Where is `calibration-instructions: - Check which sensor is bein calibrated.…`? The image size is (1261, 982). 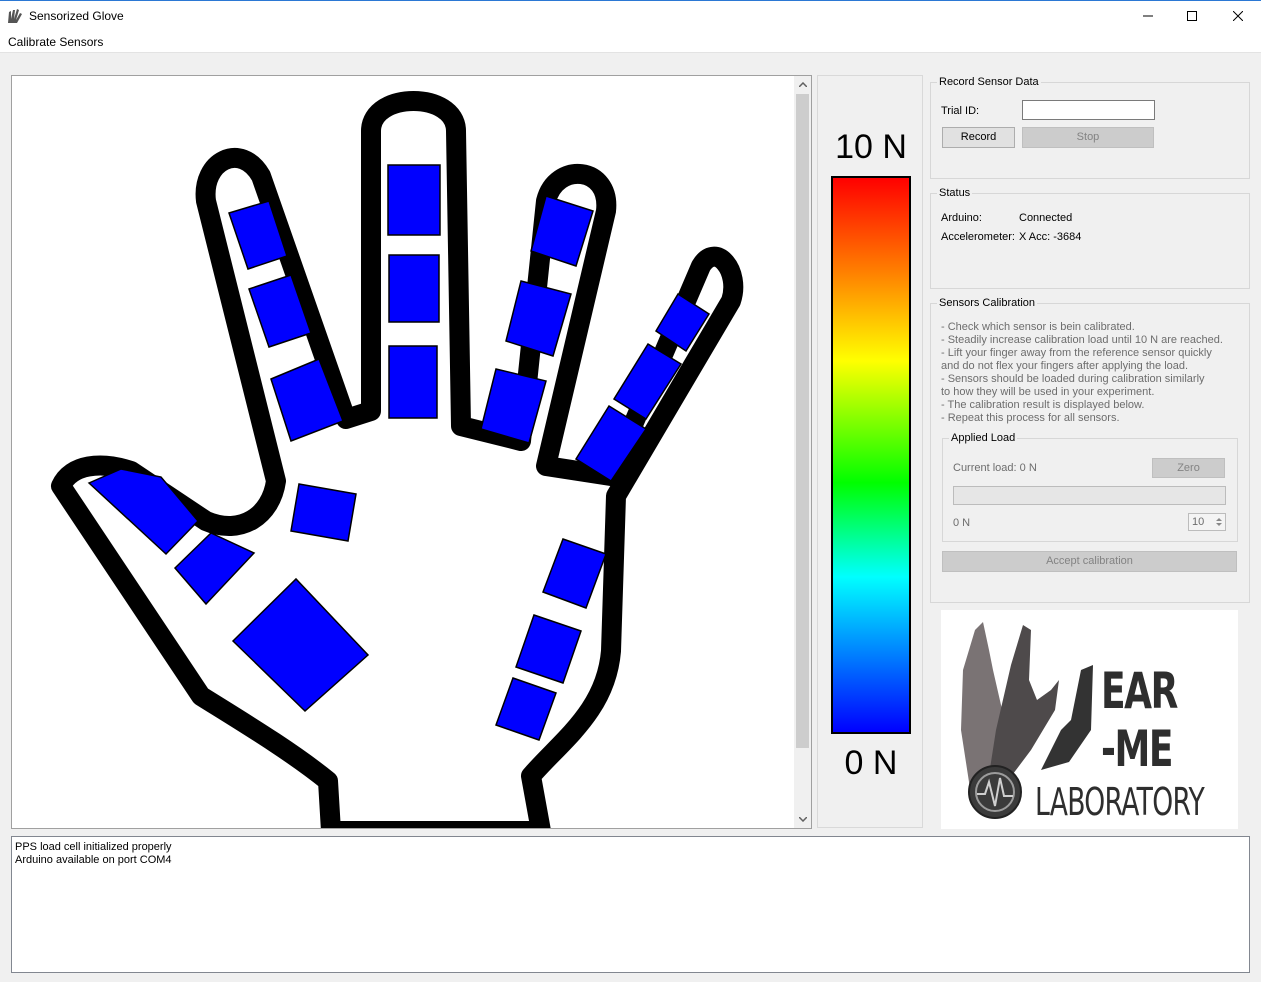 calibration-instructions: - Check which sensor is bein calibrated.… is located at coordinates (1091, 373).